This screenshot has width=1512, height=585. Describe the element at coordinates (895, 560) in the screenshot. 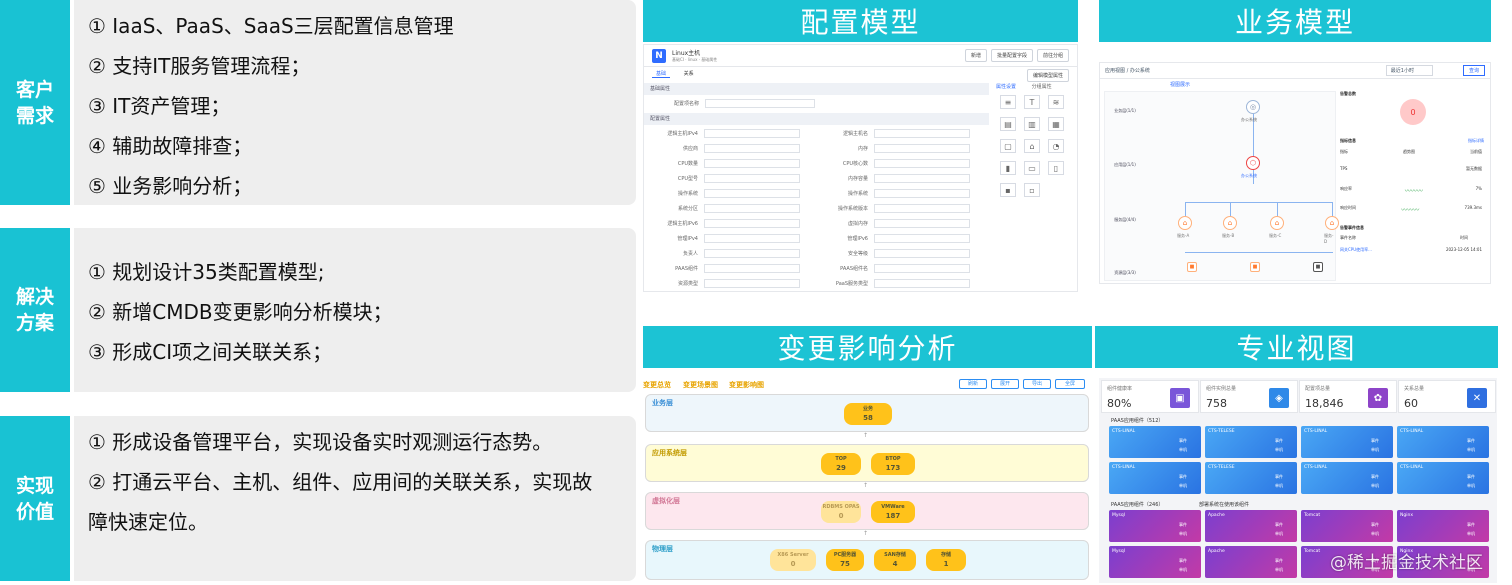

I see `impact-node: SAN存储 4` at that location.